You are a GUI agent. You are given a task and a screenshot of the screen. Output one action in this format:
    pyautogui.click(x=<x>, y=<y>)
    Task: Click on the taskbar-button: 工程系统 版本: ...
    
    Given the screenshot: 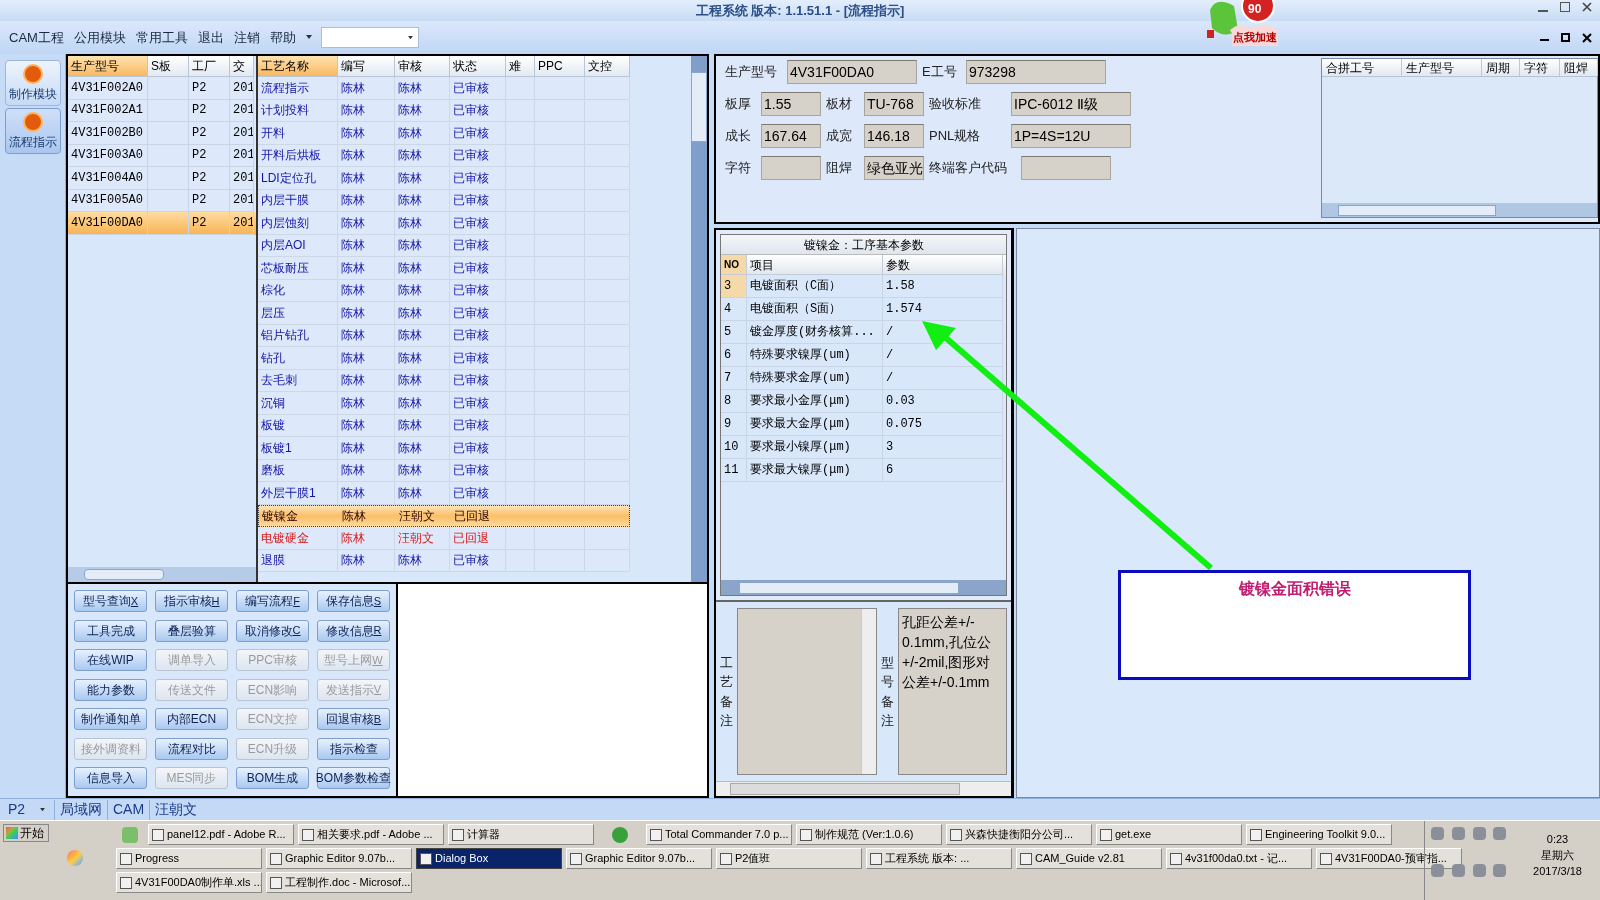 What is the action you would take?
    pyautogui.click(x=939, y=858)
    